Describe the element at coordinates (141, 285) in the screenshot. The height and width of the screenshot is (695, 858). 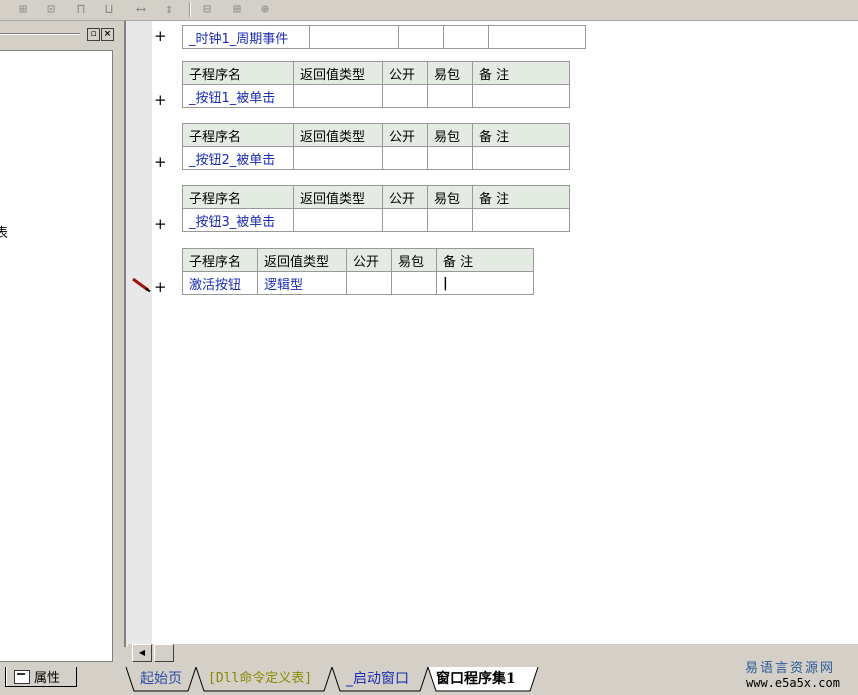
I see `pencil-icon` at that location.